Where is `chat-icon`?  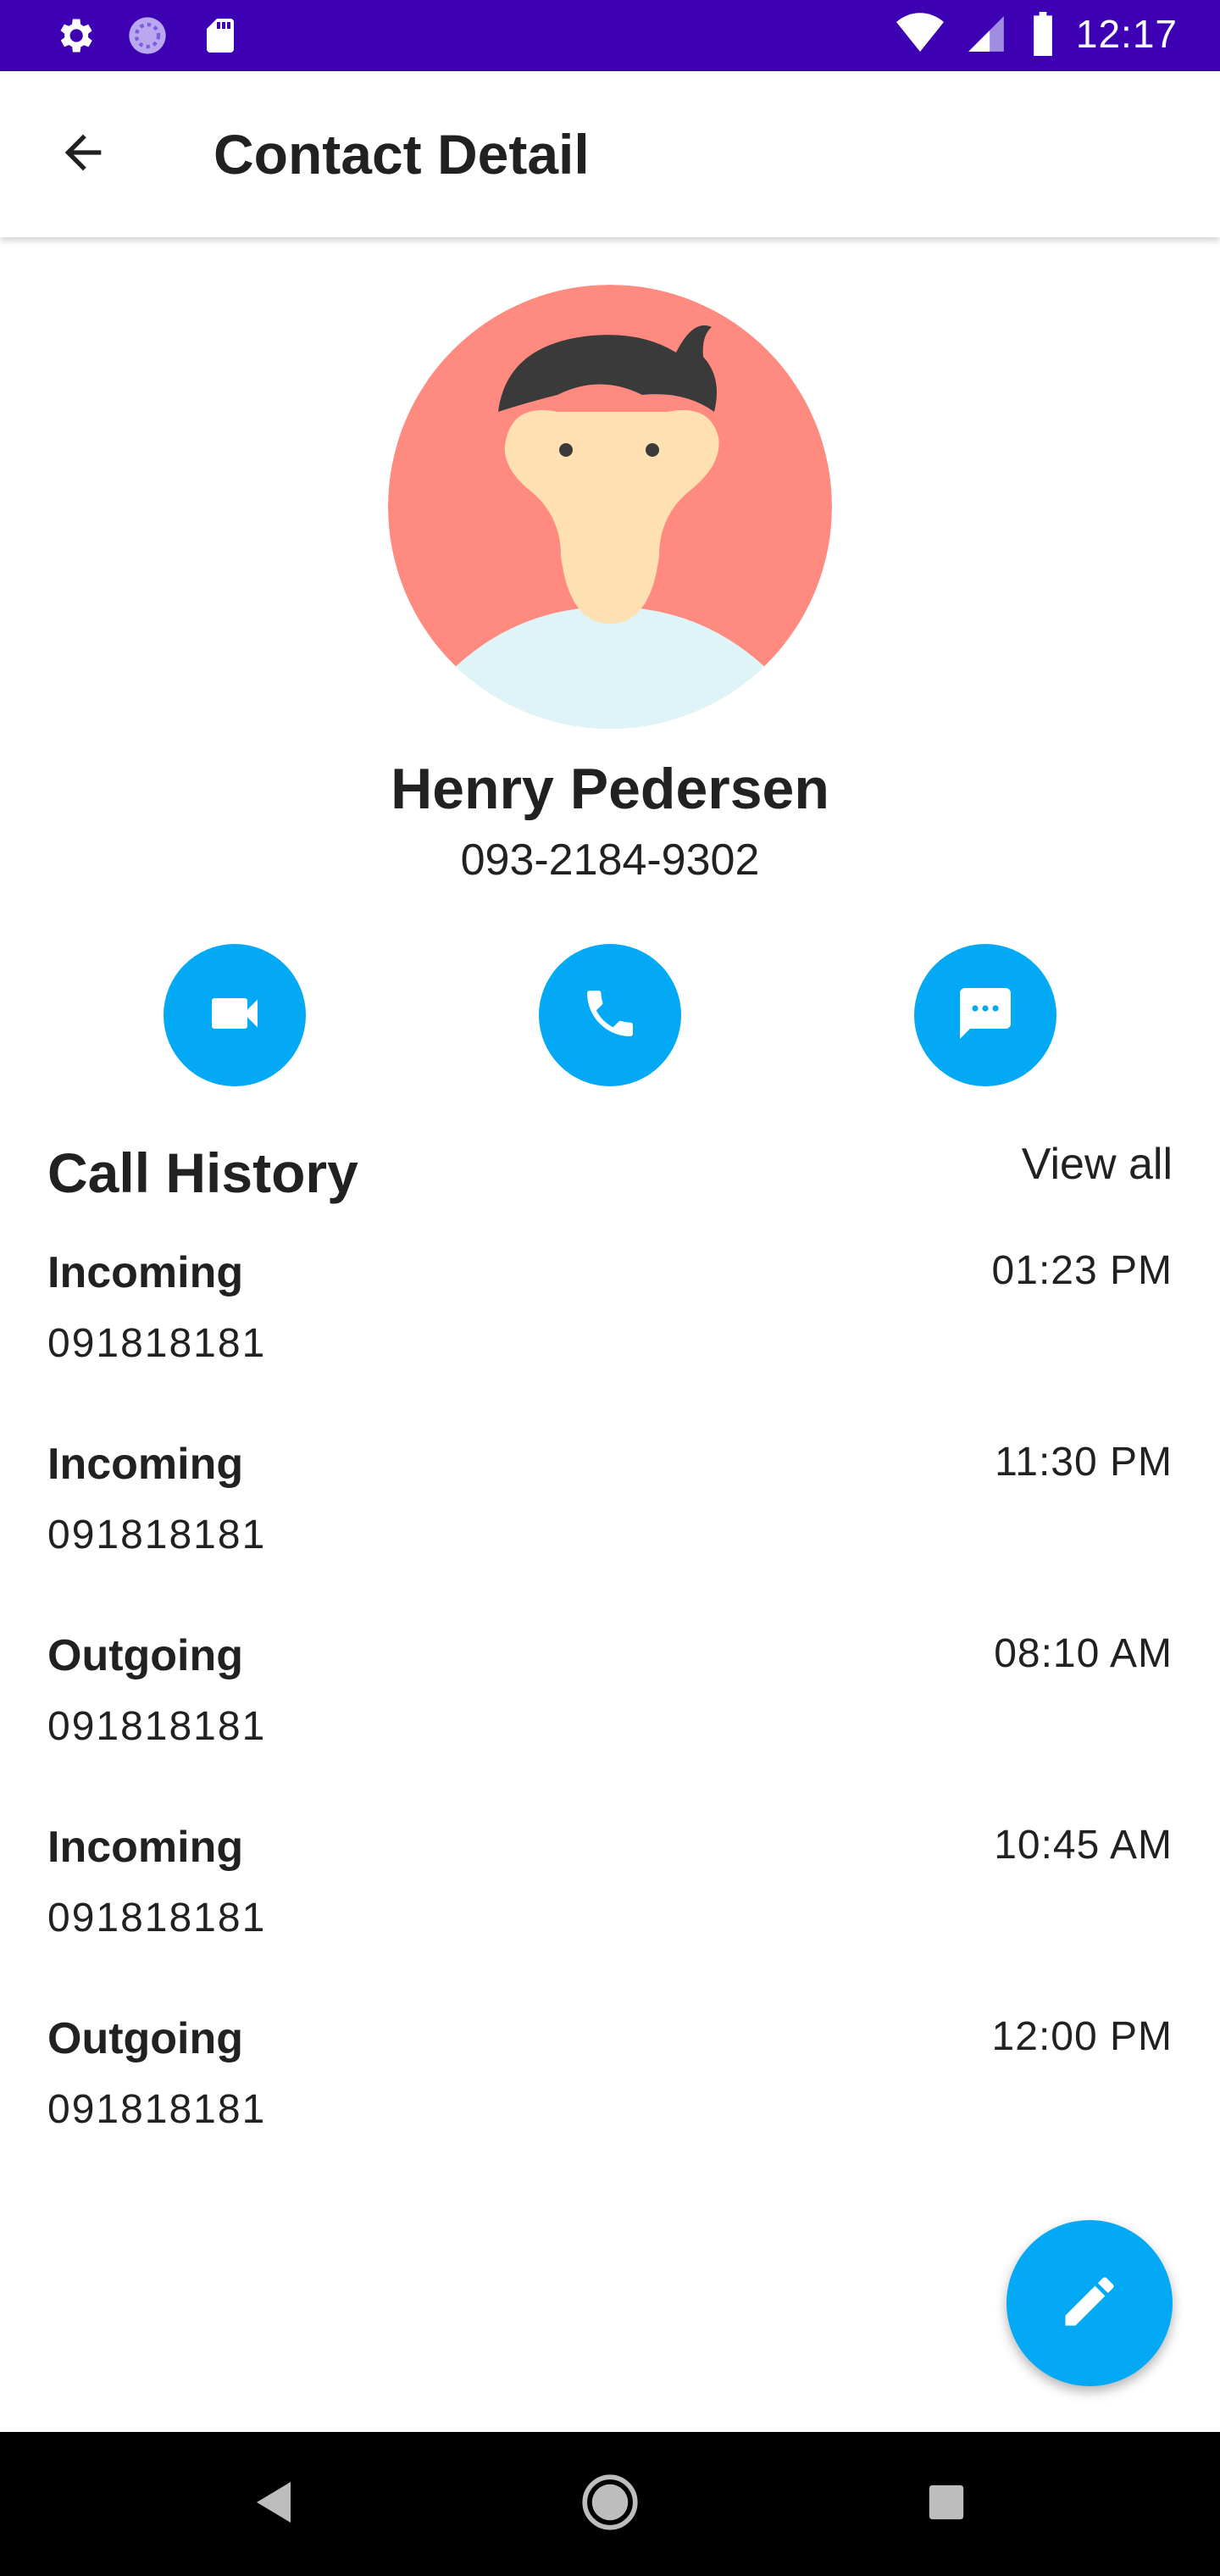 chat-icon is located at coordinates (985, 1015).